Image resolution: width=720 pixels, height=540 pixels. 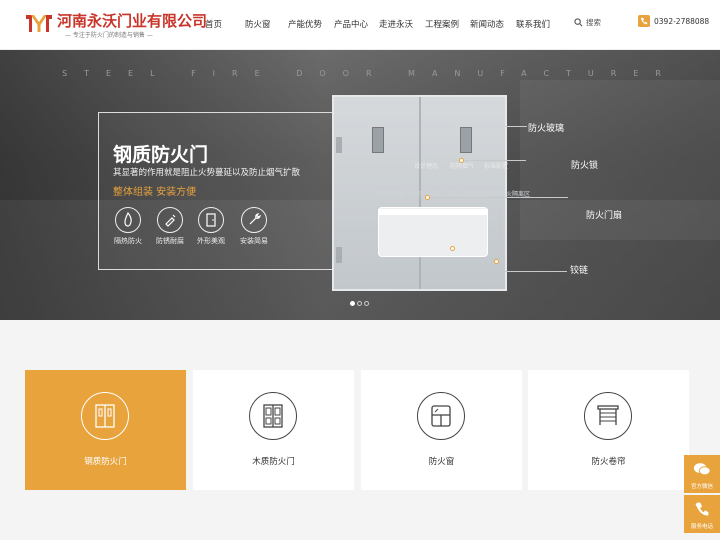 I want to click on category-wood-door: 木质防火门, so click(x=273, y=430).